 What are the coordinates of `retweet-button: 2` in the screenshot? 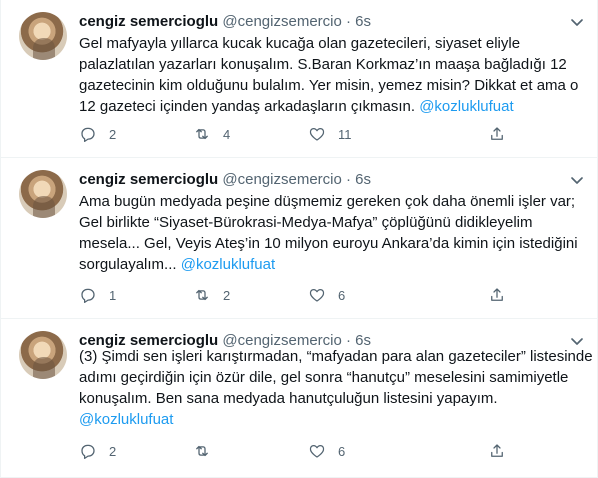 It's located at (211, 295).